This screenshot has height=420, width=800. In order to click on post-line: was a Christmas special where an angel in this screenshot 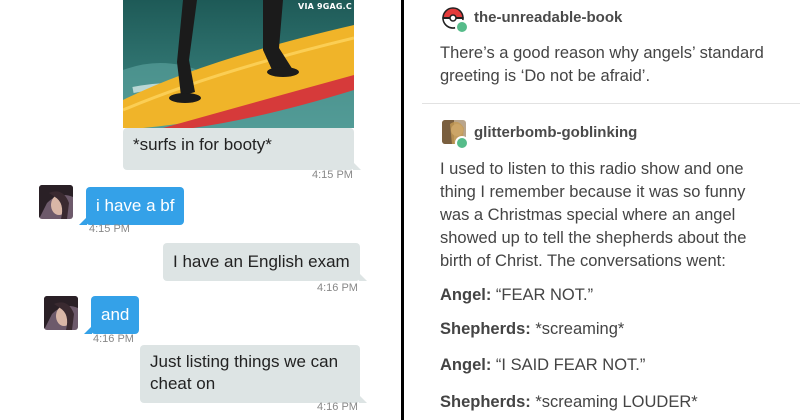, I will do `click(588, 215)`.